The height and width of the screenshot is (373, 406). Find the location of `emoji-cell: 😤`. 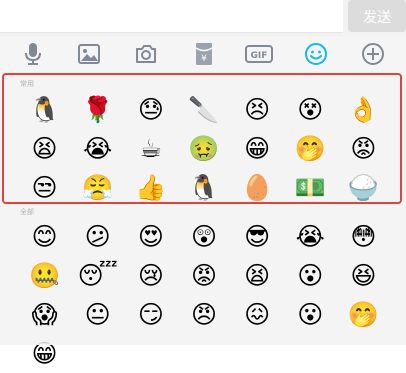

emoji-cell: 😤 is located at coordinates (97, 187).